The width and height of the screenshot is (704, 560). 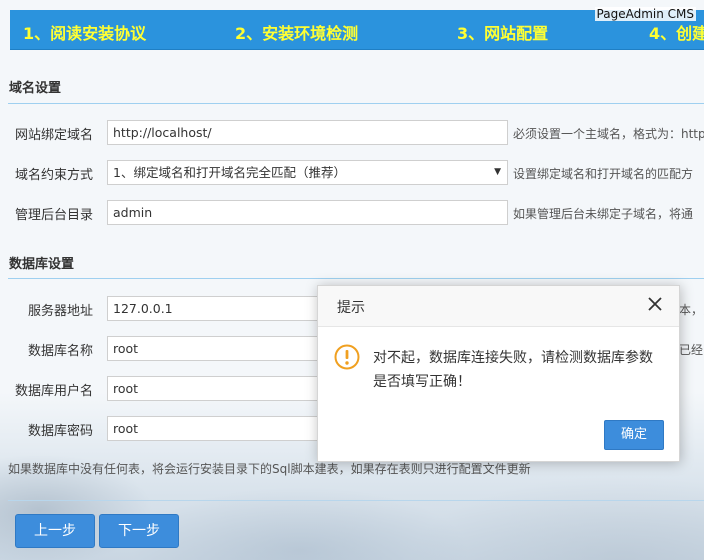 What do you see at coordinates (513, 370) in the screenshot?
I see `dialog-message: 对不起，数据库连接失败，请检测数据库参数是否填写正确！` at bounding box center [513, 370].